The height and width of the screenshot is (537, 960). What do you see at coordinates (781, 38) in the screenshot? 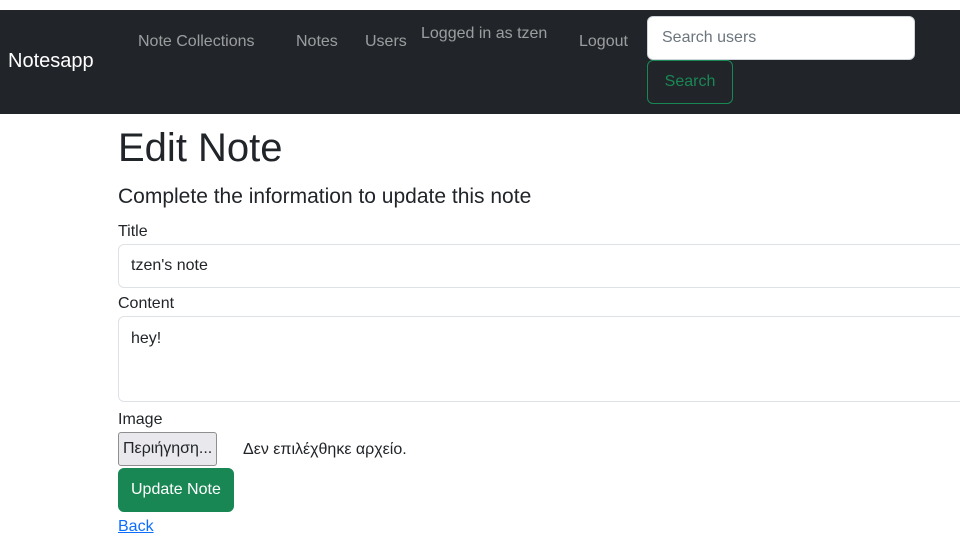
I see `search-users-input` at bounding box center [781, 38].